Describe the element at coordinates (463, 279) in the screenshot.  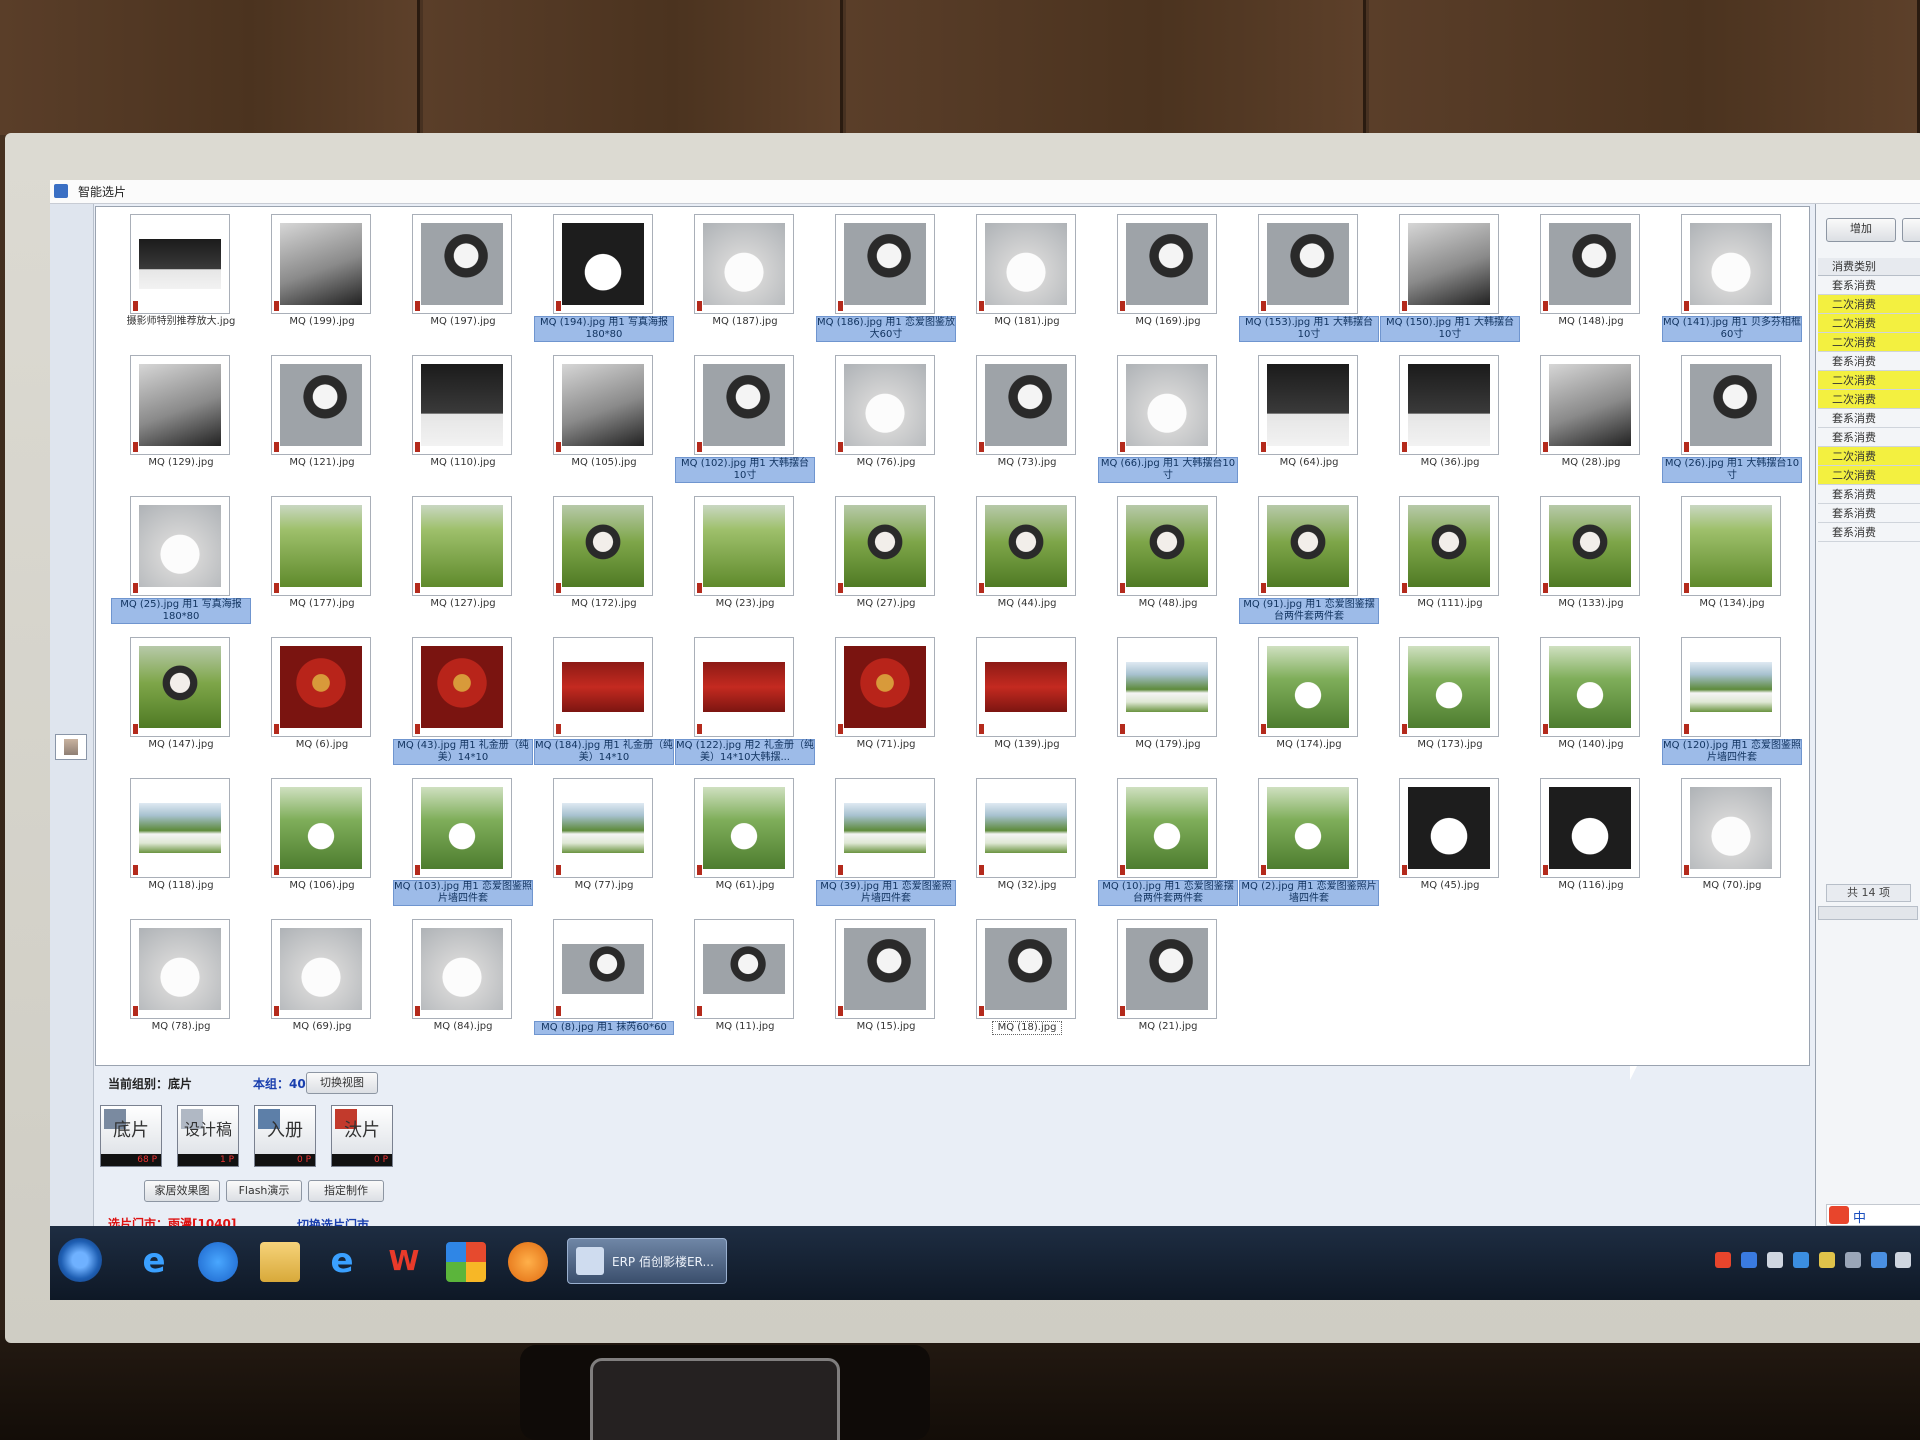
I see `photo-thumbnail: MQ (197).jpg` at that location.